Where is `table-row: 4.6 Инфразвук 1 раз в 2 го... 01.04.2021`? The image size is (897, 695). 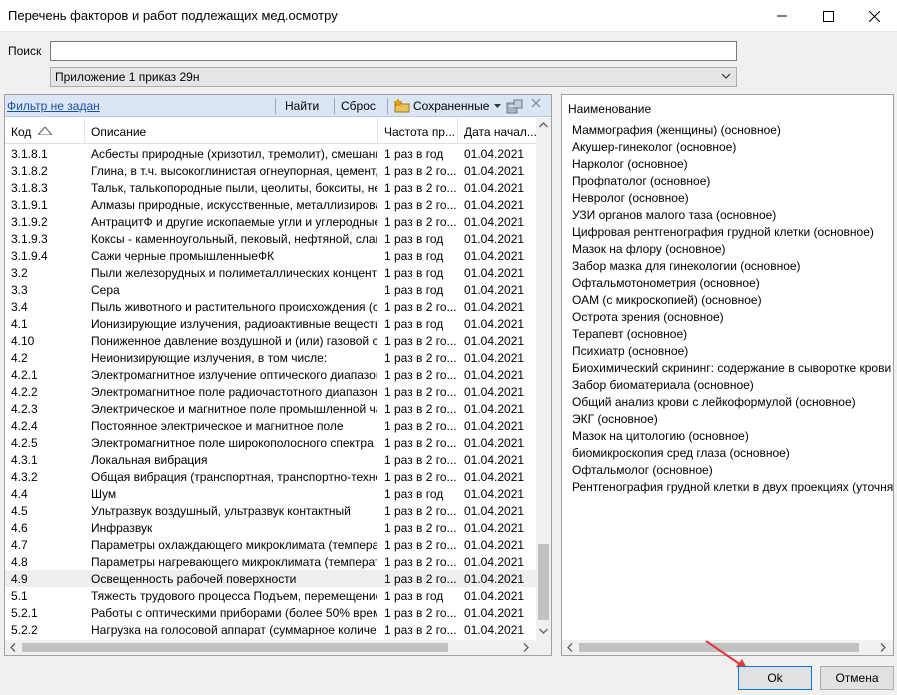
table-row: 4.6 Инфразвук 1 раз в 2 го... 01.04.2021 is located at coordinates (270, 527).